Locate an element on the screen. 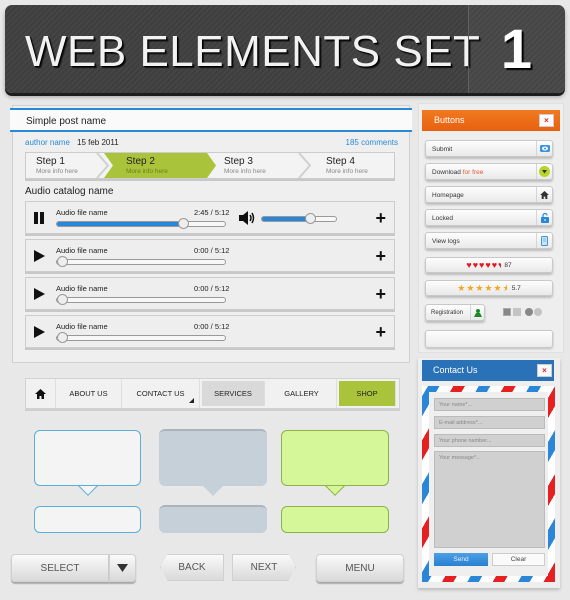 The image size is (570, 600). half-heart-icon: ♥ is located at coordinates (499, 265).